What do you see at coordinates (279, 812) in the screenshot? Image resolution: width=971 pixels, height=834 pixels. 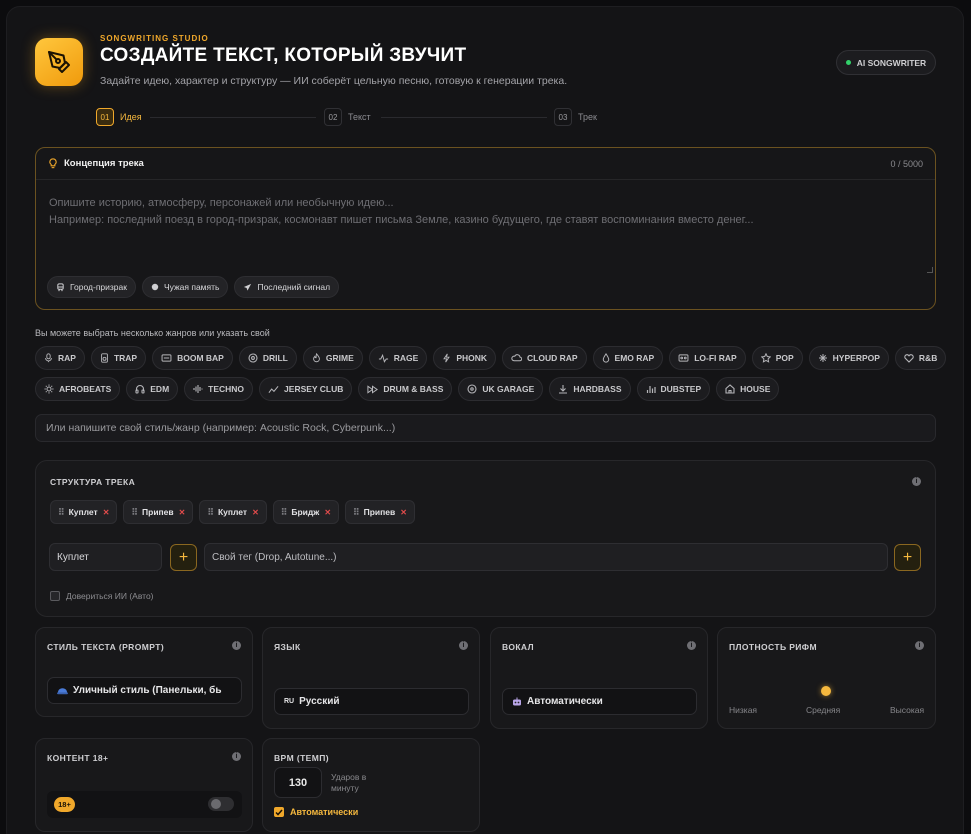 I see `checkmark-icon` at bounding box center [279, 812].